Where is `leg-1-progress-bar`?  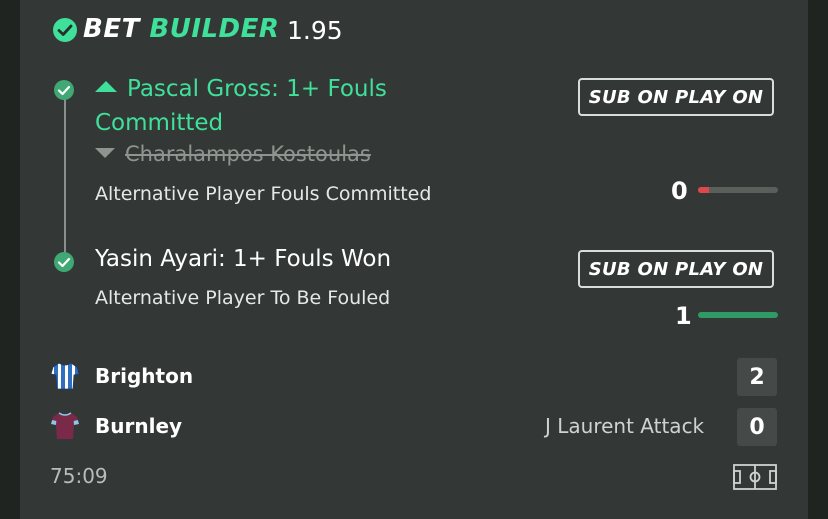 leg-1-progress-bar is located at coordinates (738, 190).